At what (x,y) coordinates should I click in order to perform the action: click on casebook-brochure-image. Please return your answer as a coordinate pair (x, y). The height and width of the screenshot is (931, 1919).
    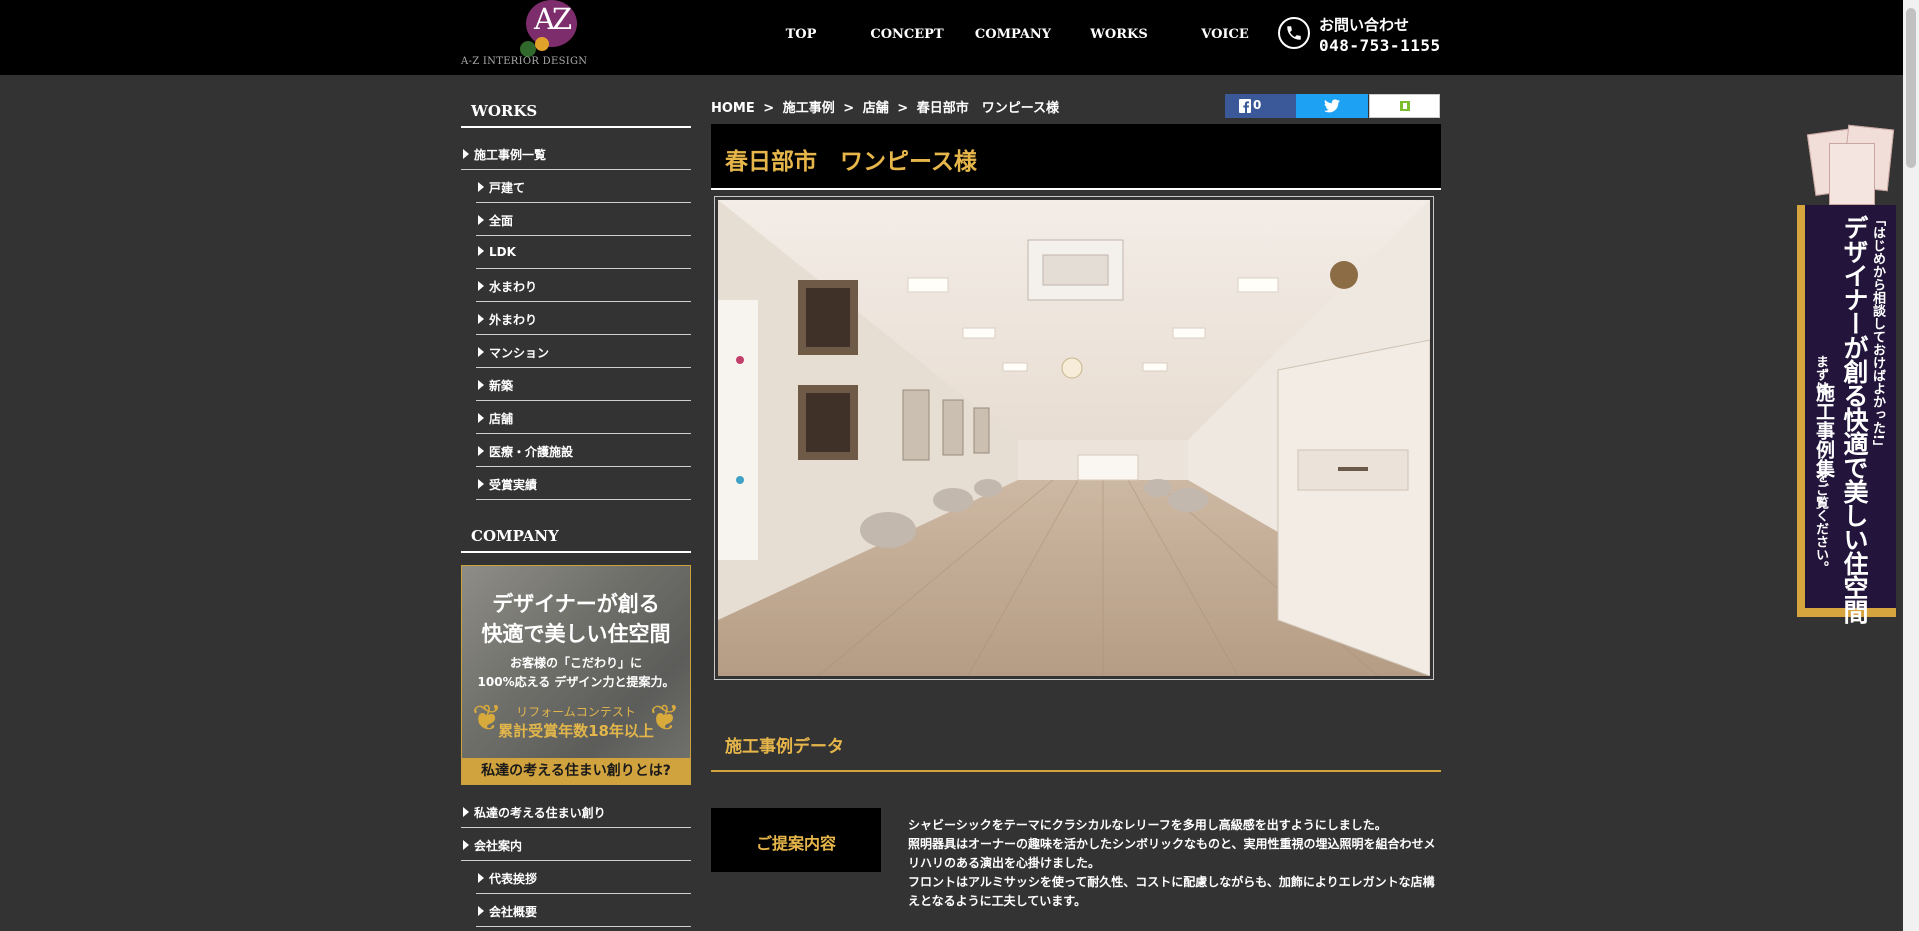
    Looking at the image, I should click on (1851, 165).